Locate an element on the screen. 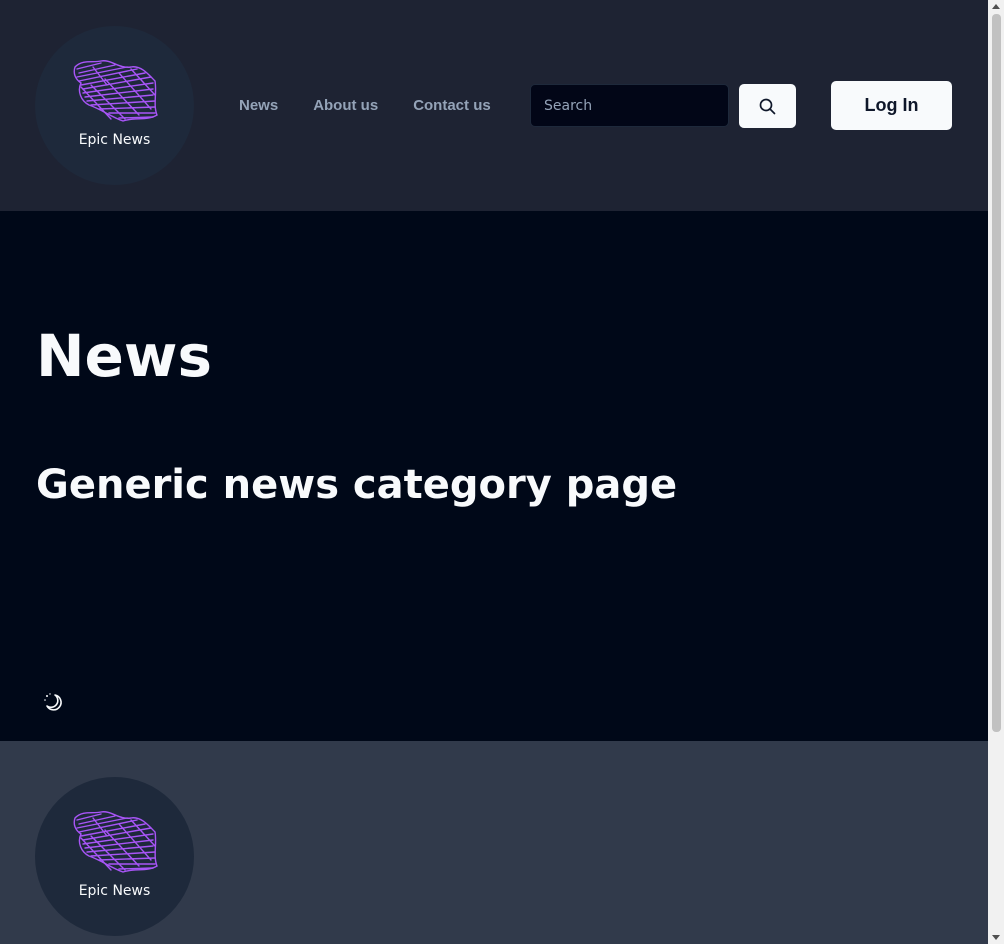  scroll-down-arrow-icon is located at coordinates (996, 937).